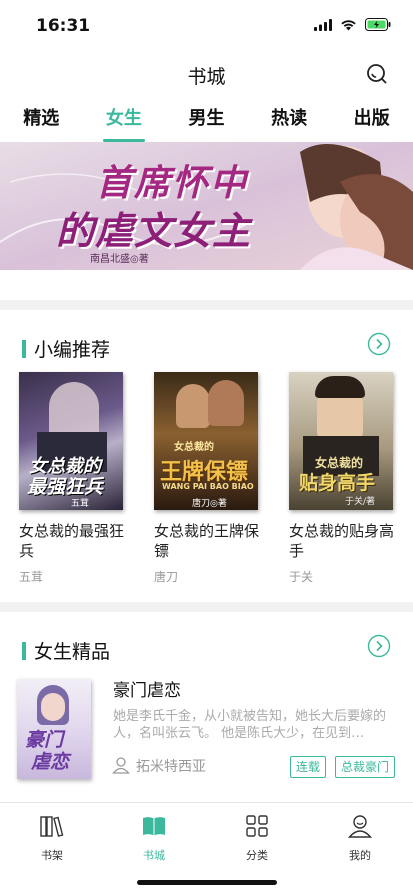  I want to click on female-picks-header: 女生精品, so click(206, 652).